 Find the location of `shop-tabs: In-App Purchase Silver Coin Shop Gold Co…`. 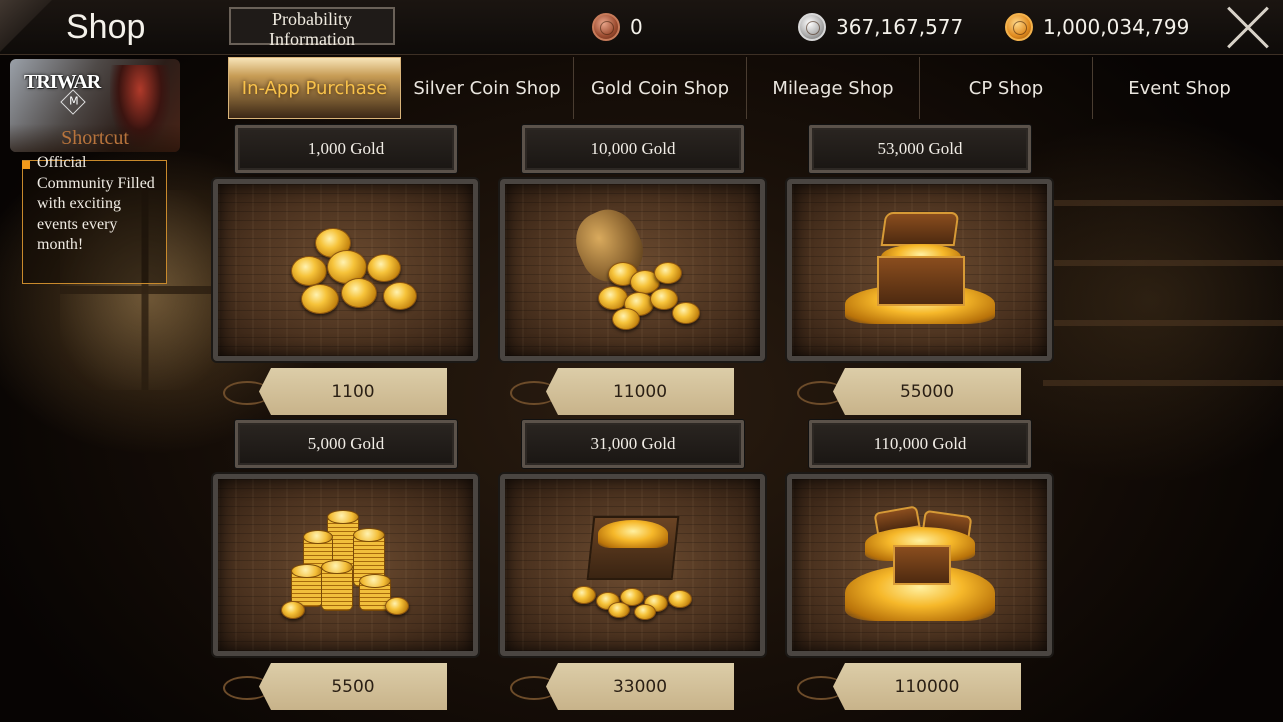

shop-tabs: In-App Purchase Silver Coin Shop Gold Co… is located at coordinates (748, 88).